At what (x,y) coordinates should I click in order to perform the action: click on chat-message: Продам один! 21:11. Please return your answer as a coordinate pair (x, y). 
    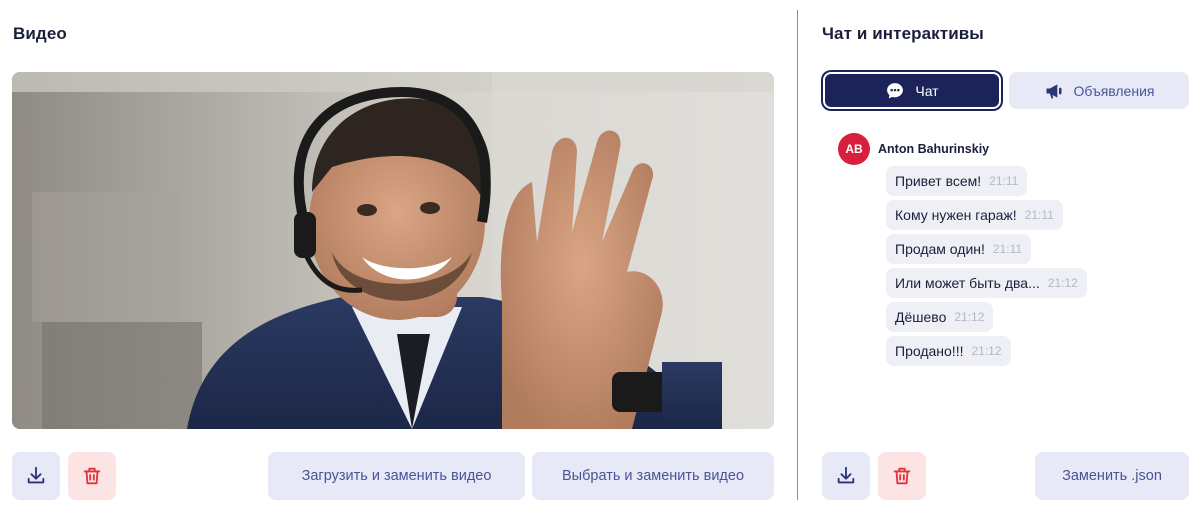
    Looking at the image, I should click on (959, 249).